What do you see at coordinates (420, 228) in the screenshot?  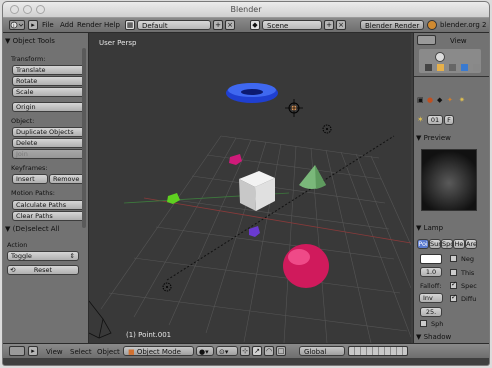 I see `collapse-arrow-icon: ▼` at bounding box center [420, 228].